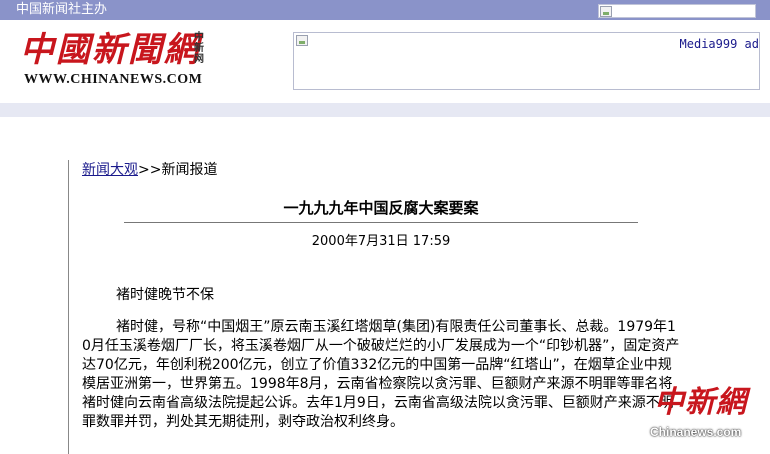 The height and width of the screenshot is (454, 770). What do you see at coordinates (696, 432) in the screenshot?
I see `watermark-url-text: Chinanews.com` at bounding box center [696, 432].